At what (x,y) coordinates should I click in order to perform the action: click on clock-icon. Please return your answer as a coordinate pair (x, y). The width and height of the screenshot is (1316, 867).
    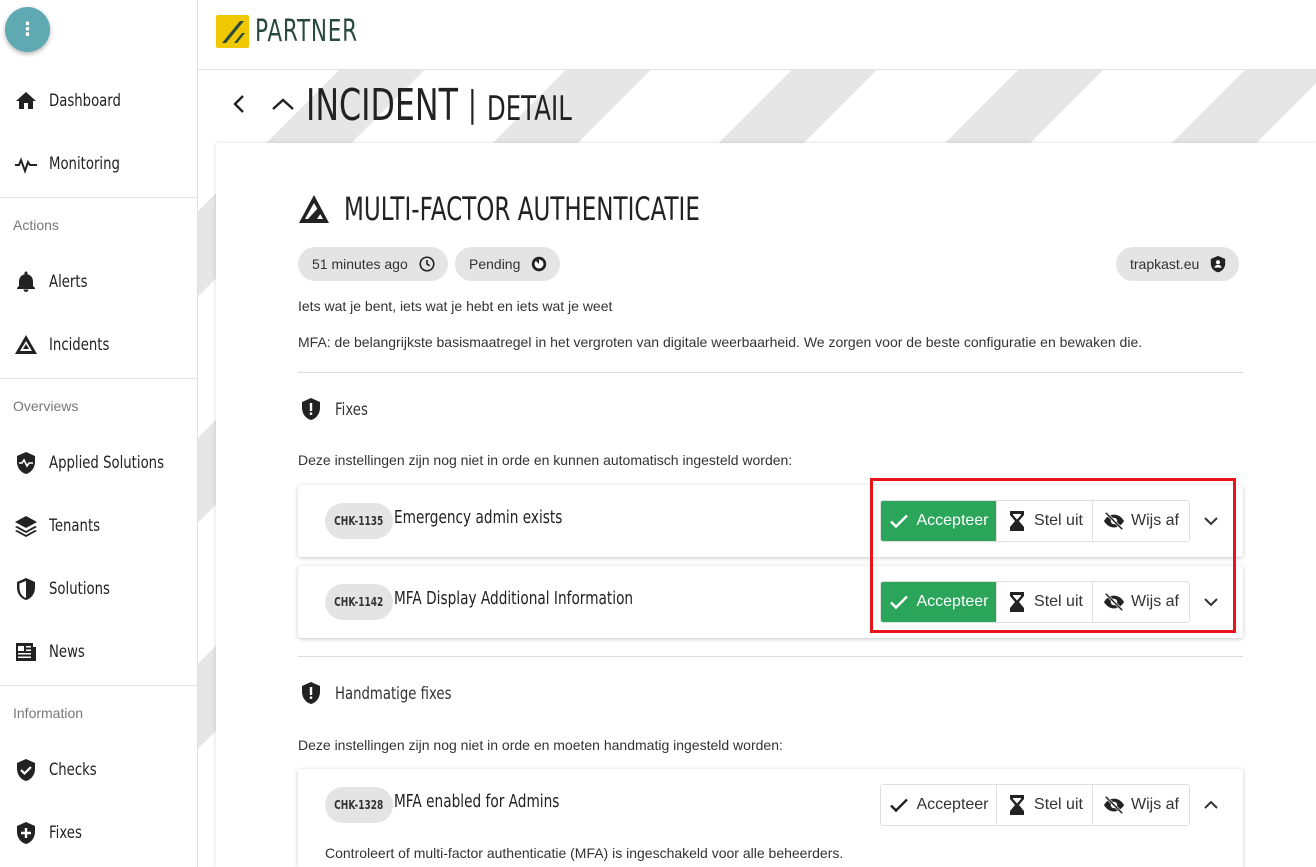
    Looking at the image, I should click on (427, 264).